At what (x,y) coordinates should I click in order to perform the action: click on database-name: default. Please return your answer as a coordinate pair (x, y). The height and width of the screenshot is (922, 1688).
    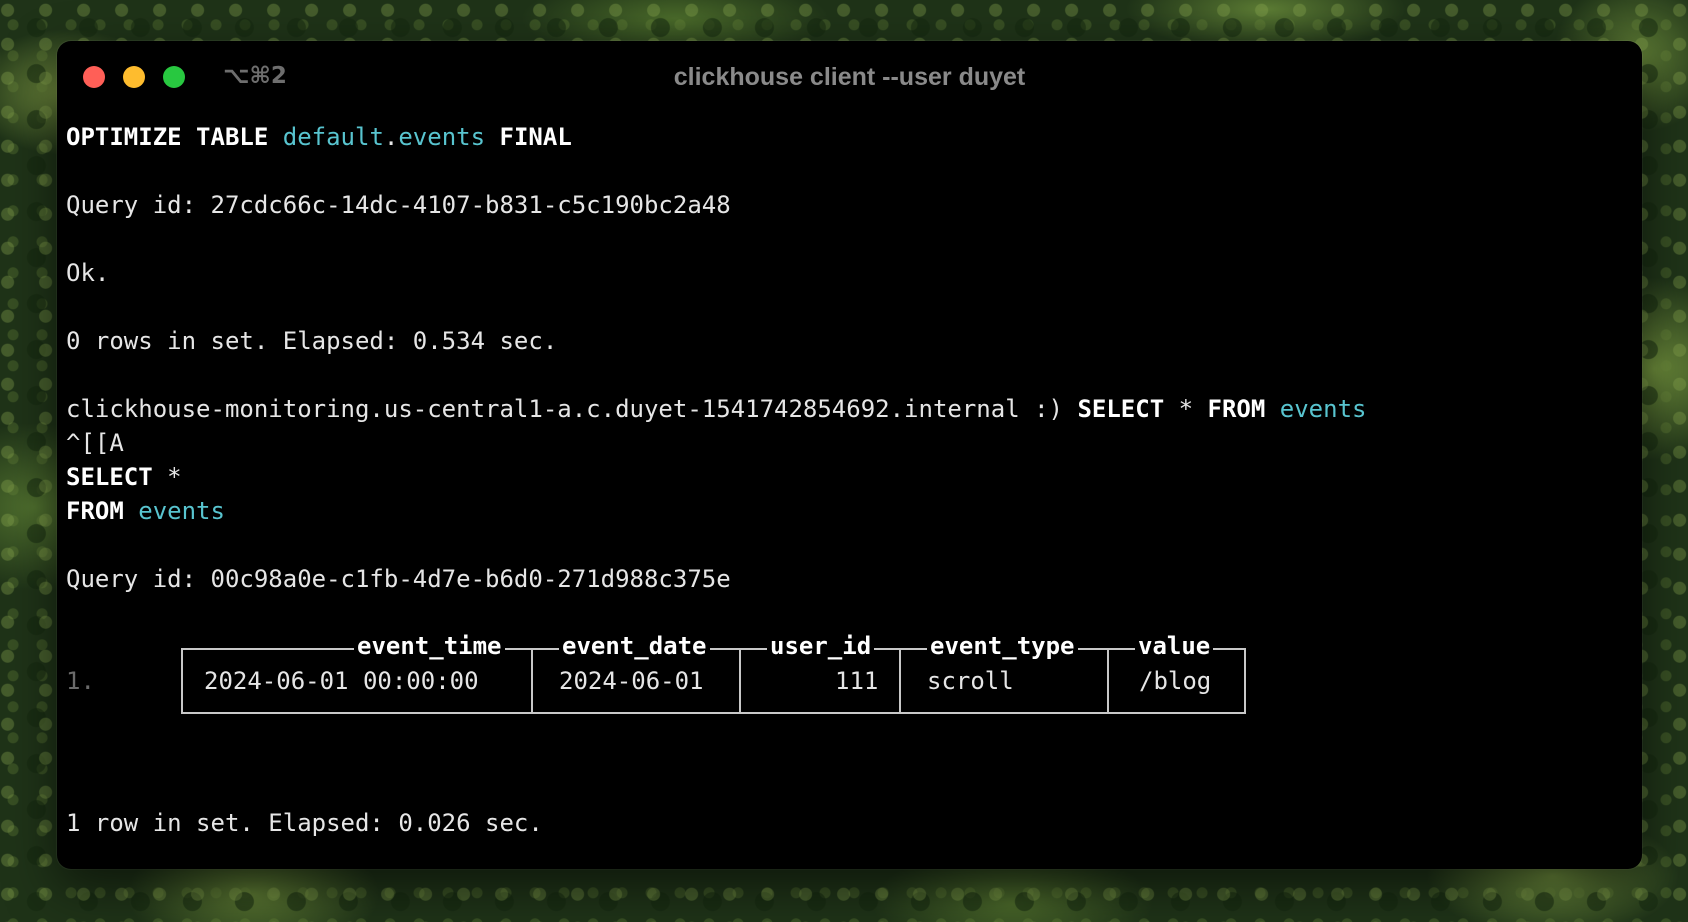
    Looking at the image, I should click on (333, 137).